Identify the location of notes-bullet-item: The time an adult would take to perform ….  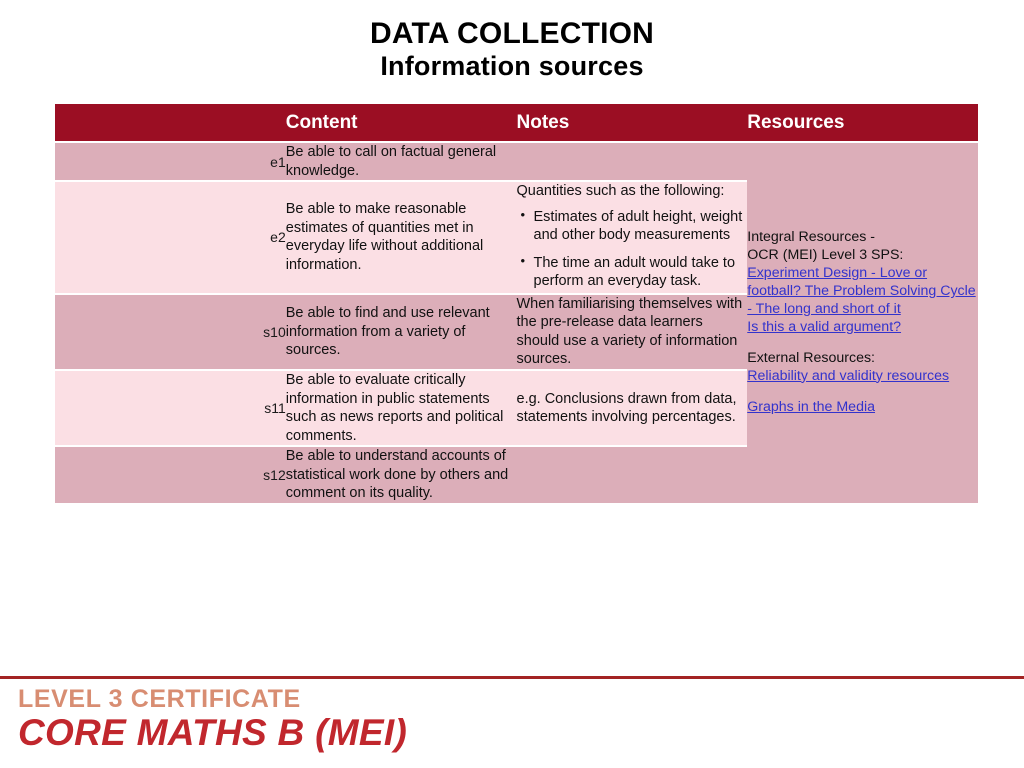
(634, 272).